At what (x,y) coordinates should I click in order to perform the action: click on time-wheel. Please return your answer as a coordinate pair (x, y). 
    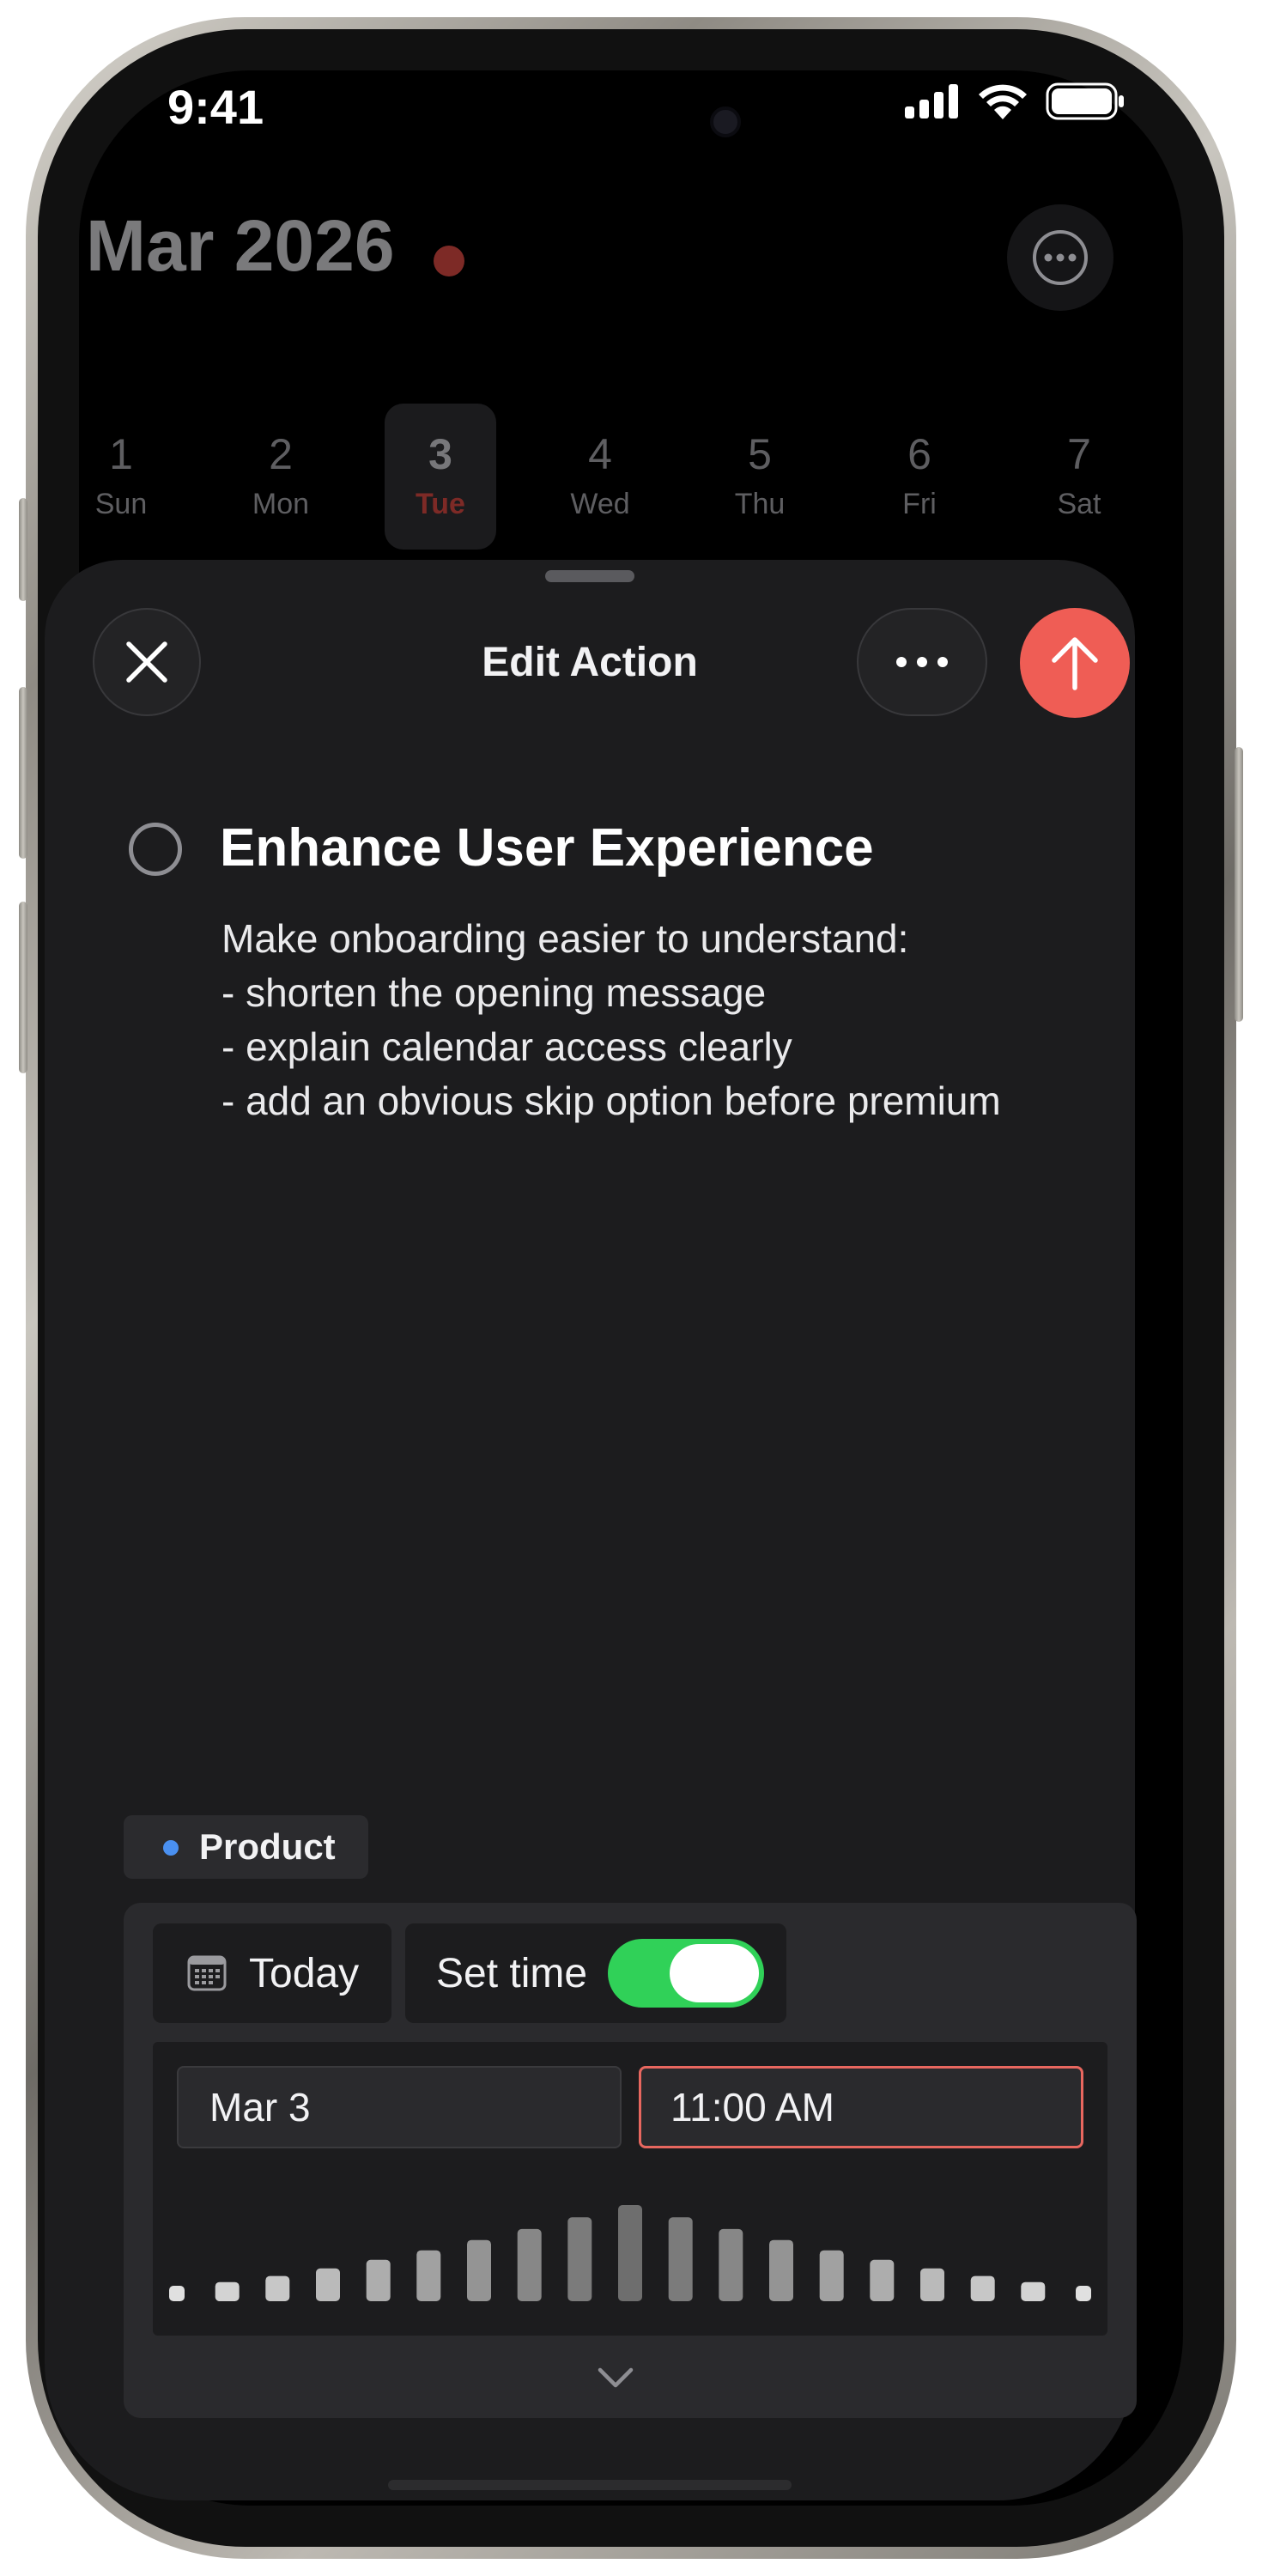
    Looking at the image, I should click on (630, 2189).